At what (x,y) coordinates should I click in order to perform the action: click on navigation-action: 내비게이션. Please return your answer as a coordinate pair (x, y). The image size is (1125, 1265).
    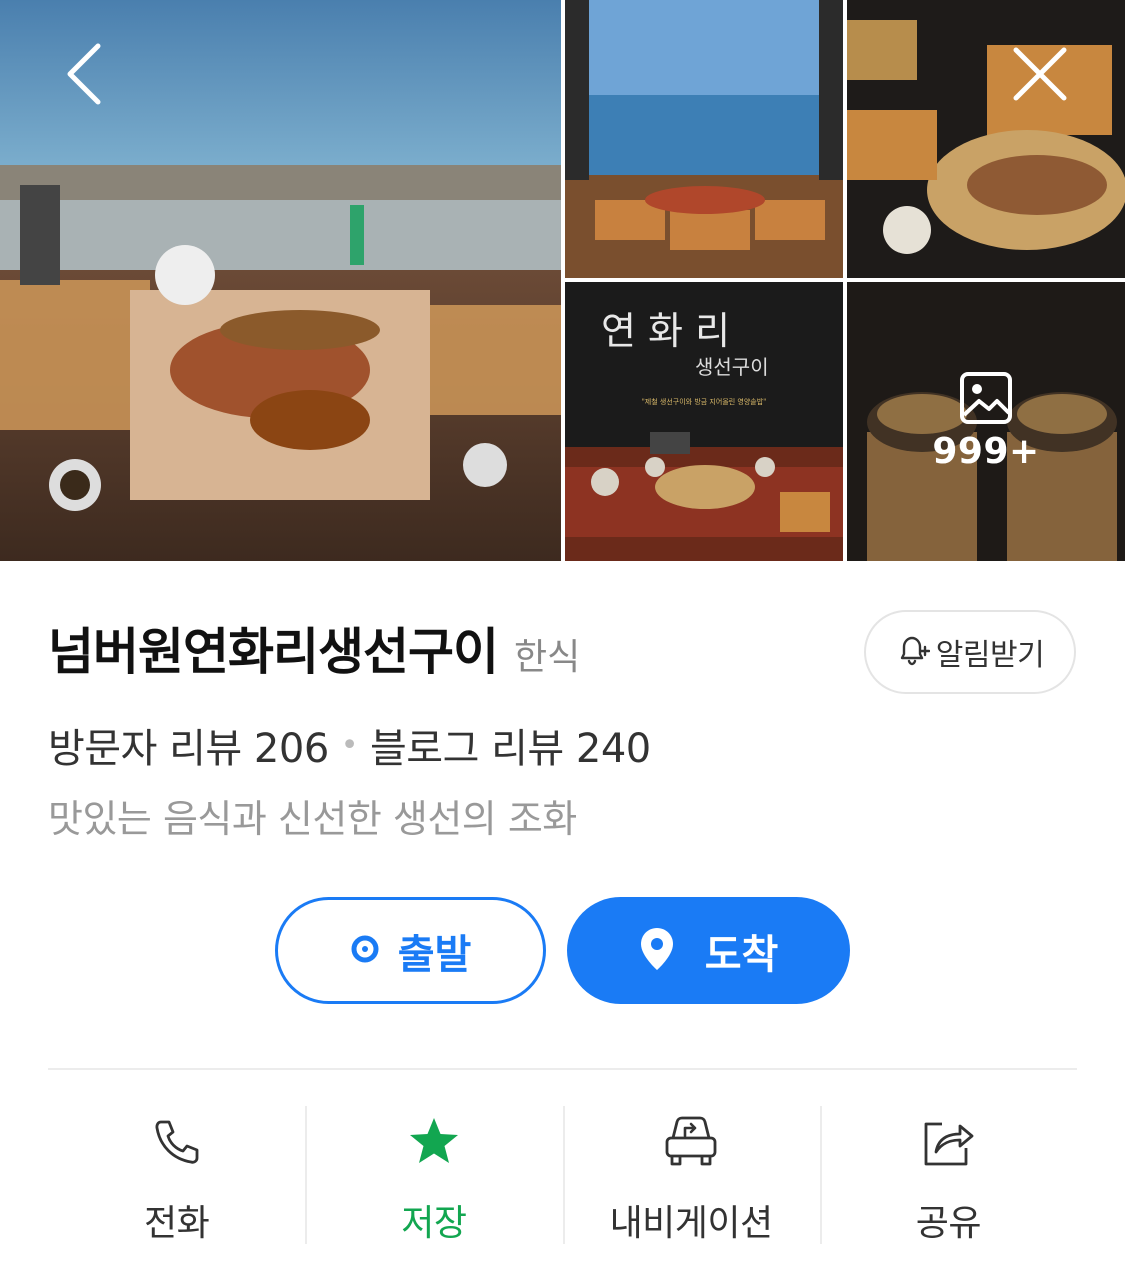
    Looking at the image, I should click on (691, 1173).